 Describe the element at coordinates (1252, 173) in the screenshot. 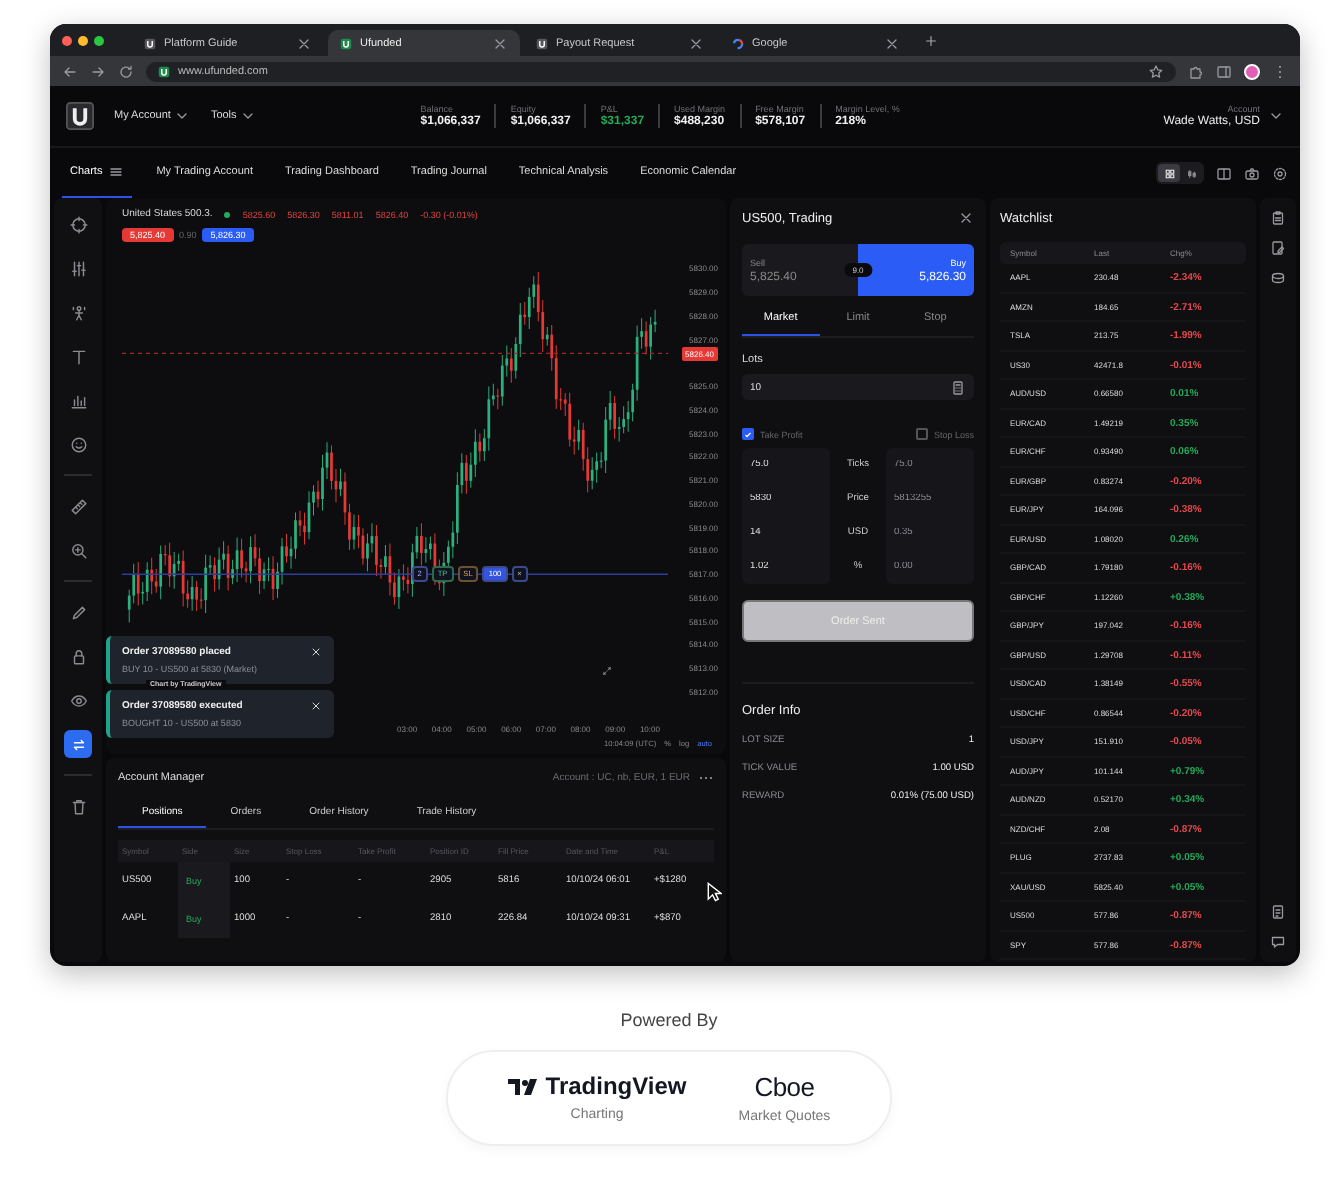

I see `camera-icon` at that location.